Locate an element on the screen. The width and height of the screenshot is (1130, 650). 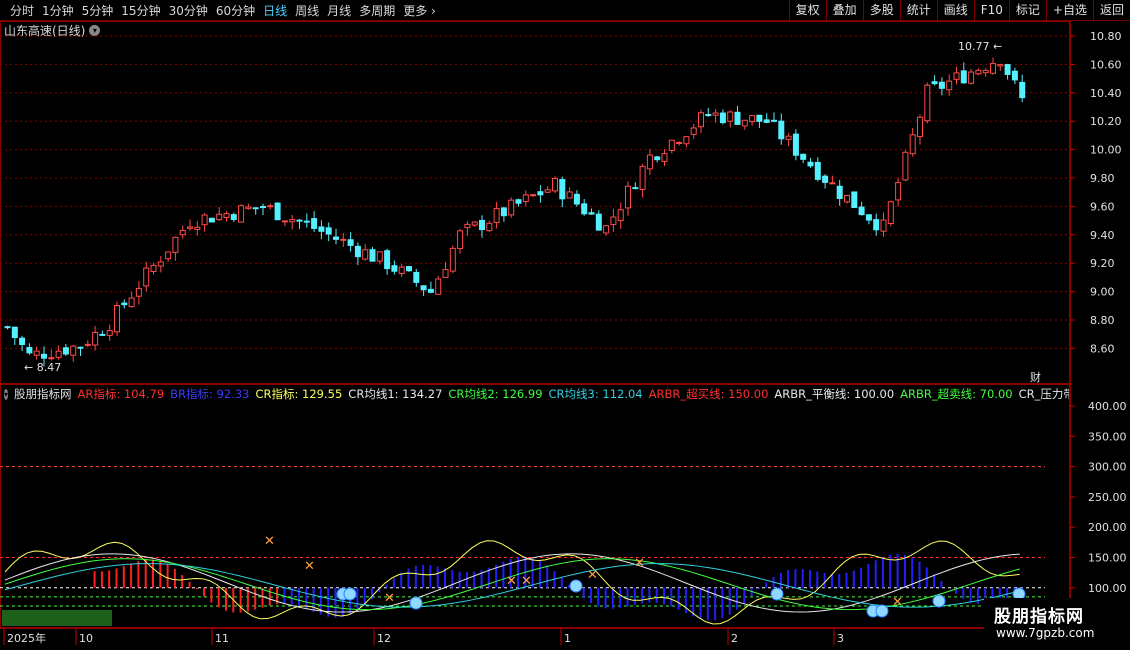
indicator-value-1: BR指标: 92.33 is located at coordinates (210, 394).